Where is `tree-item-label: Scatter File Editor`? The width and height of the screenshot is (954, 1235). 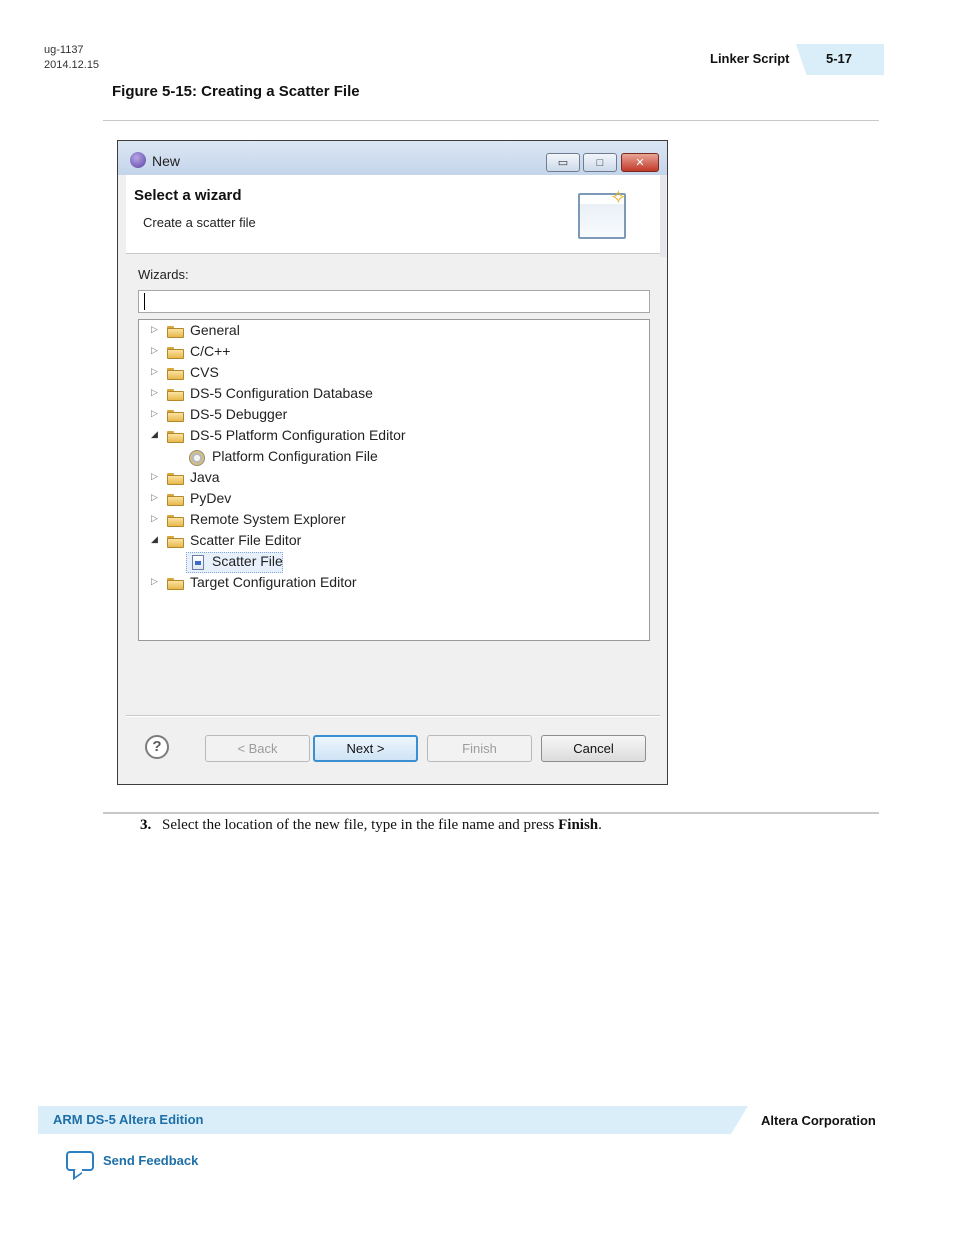
tree-item-label: Scatter File Editor is located at coordinates (246, 540).